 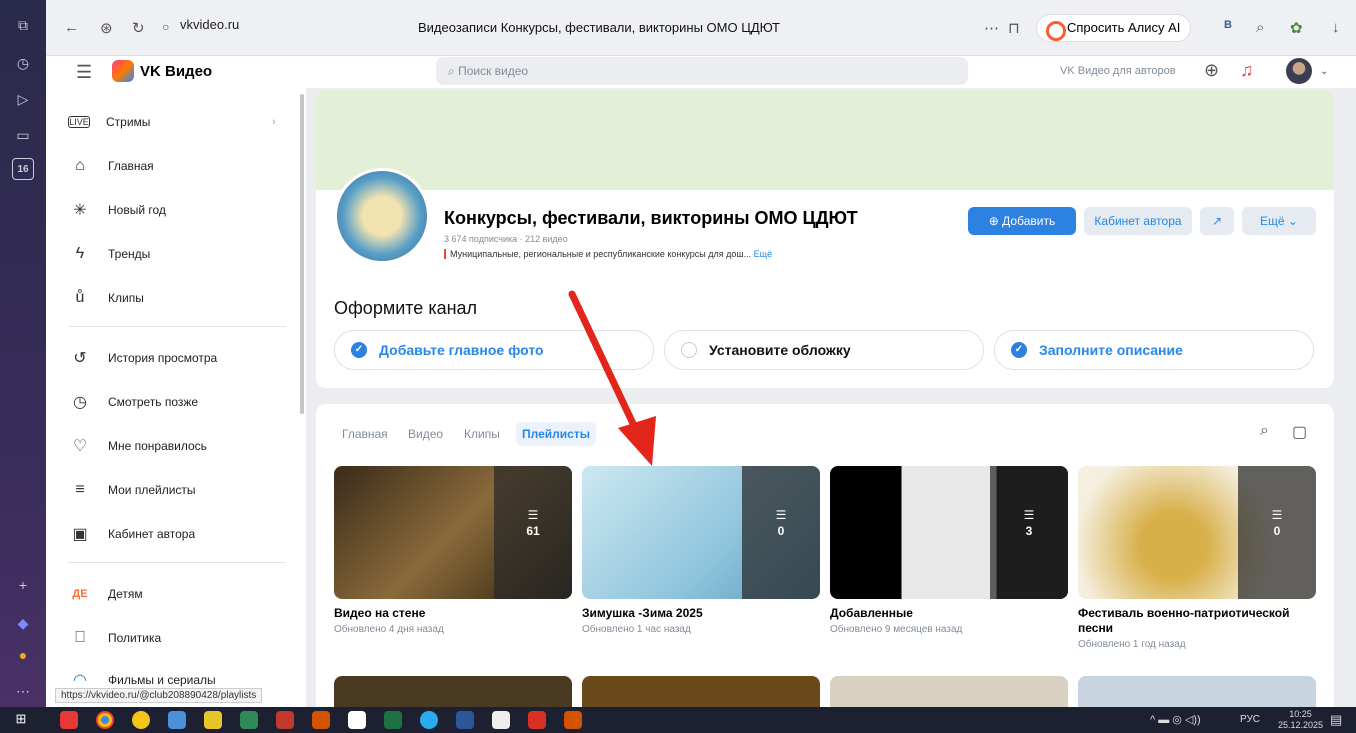 What do you see at coordinates (702, 71) in the screenshot?
I see `search-input: ⌕ Поиск видео` at bounding box center [702, 71].